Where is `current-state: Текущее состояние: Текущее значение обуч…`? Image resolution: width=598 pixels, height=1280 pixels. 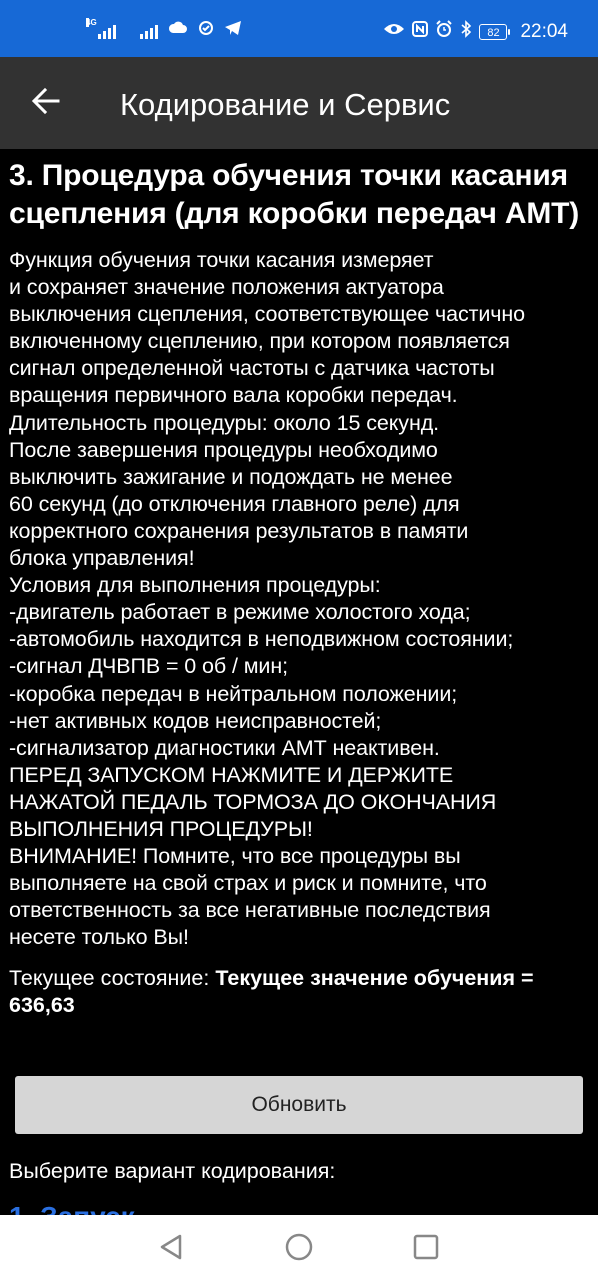 current-state: Текущее состояние: Текущее значение обуч… is located at coordinates (299, 992).